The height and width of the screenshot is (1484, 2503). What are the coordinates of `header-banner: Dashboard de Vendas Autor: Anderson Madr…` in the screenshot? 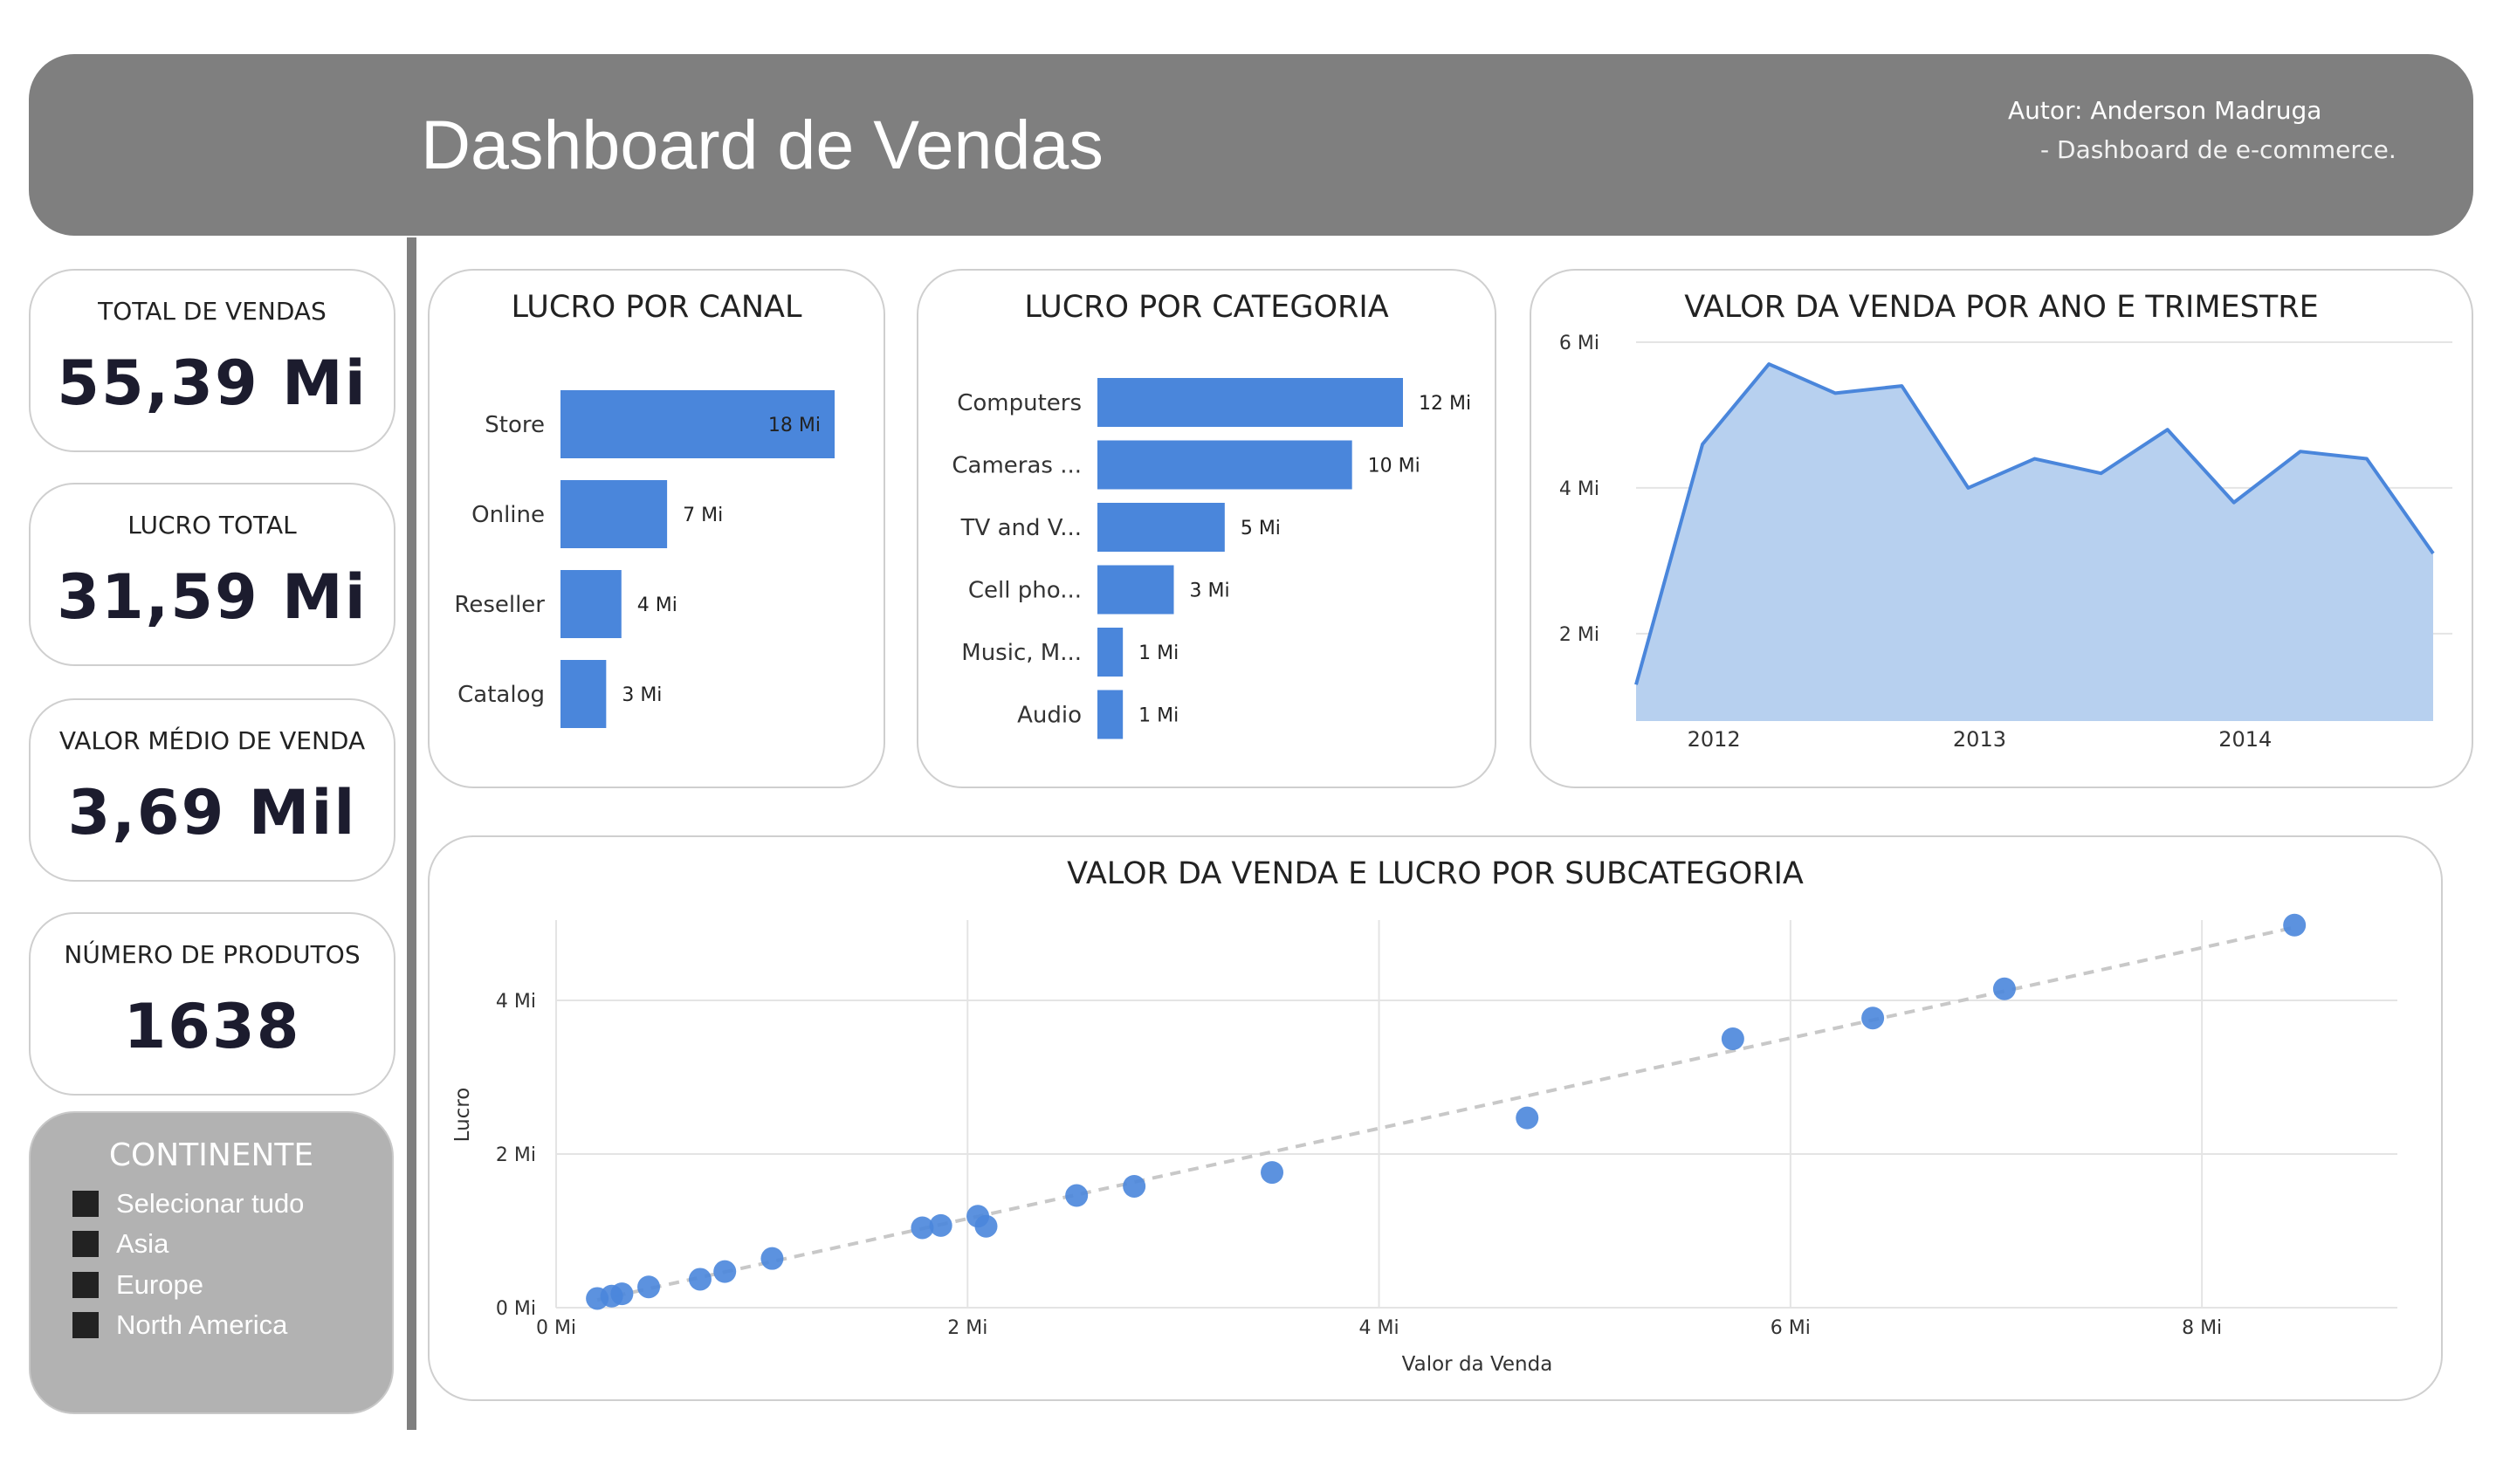 It's located at (1251, 145).